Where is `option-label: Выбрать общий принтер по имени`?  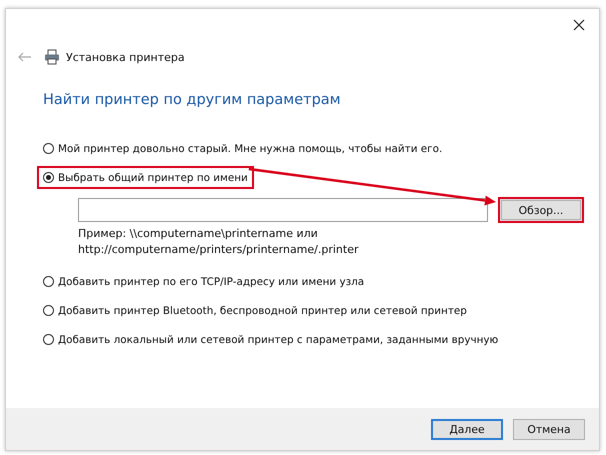
option-label: Выбрать общий принтер по имени is located at coordinates (153, 178).